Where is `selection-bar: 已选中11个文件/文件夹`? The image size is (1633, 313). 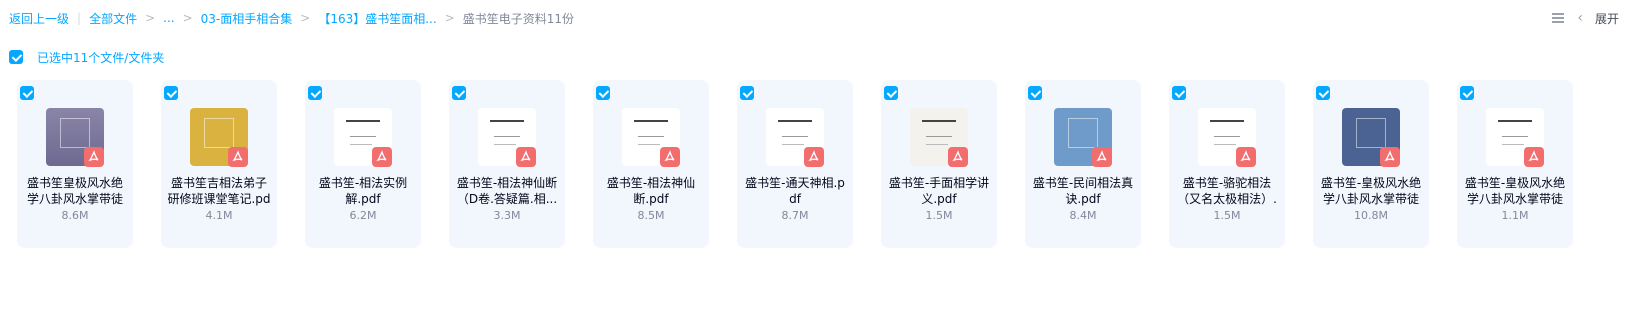 selection-bar: 已选中11个文件/文件夹 is located at coordinates (86, 57).